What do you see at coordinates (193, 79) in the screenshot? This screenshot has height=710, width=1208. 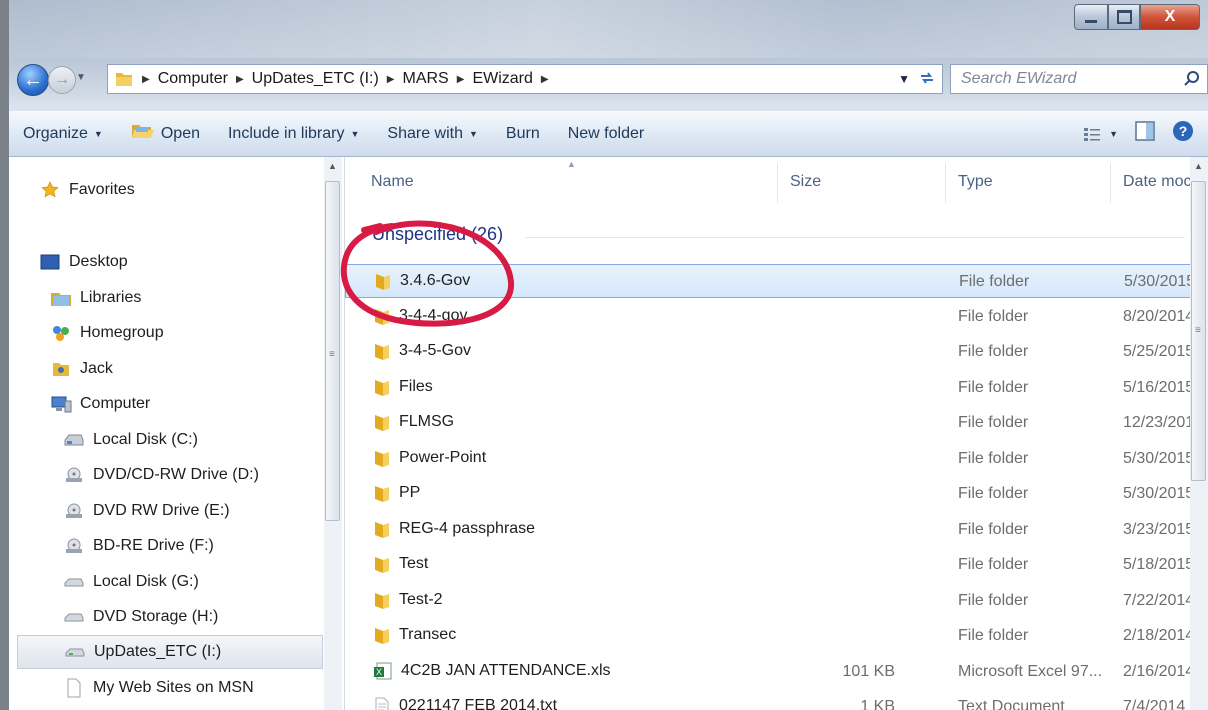 I see `breadcrumb-computer: Computer` at bounding box center [193, 79].